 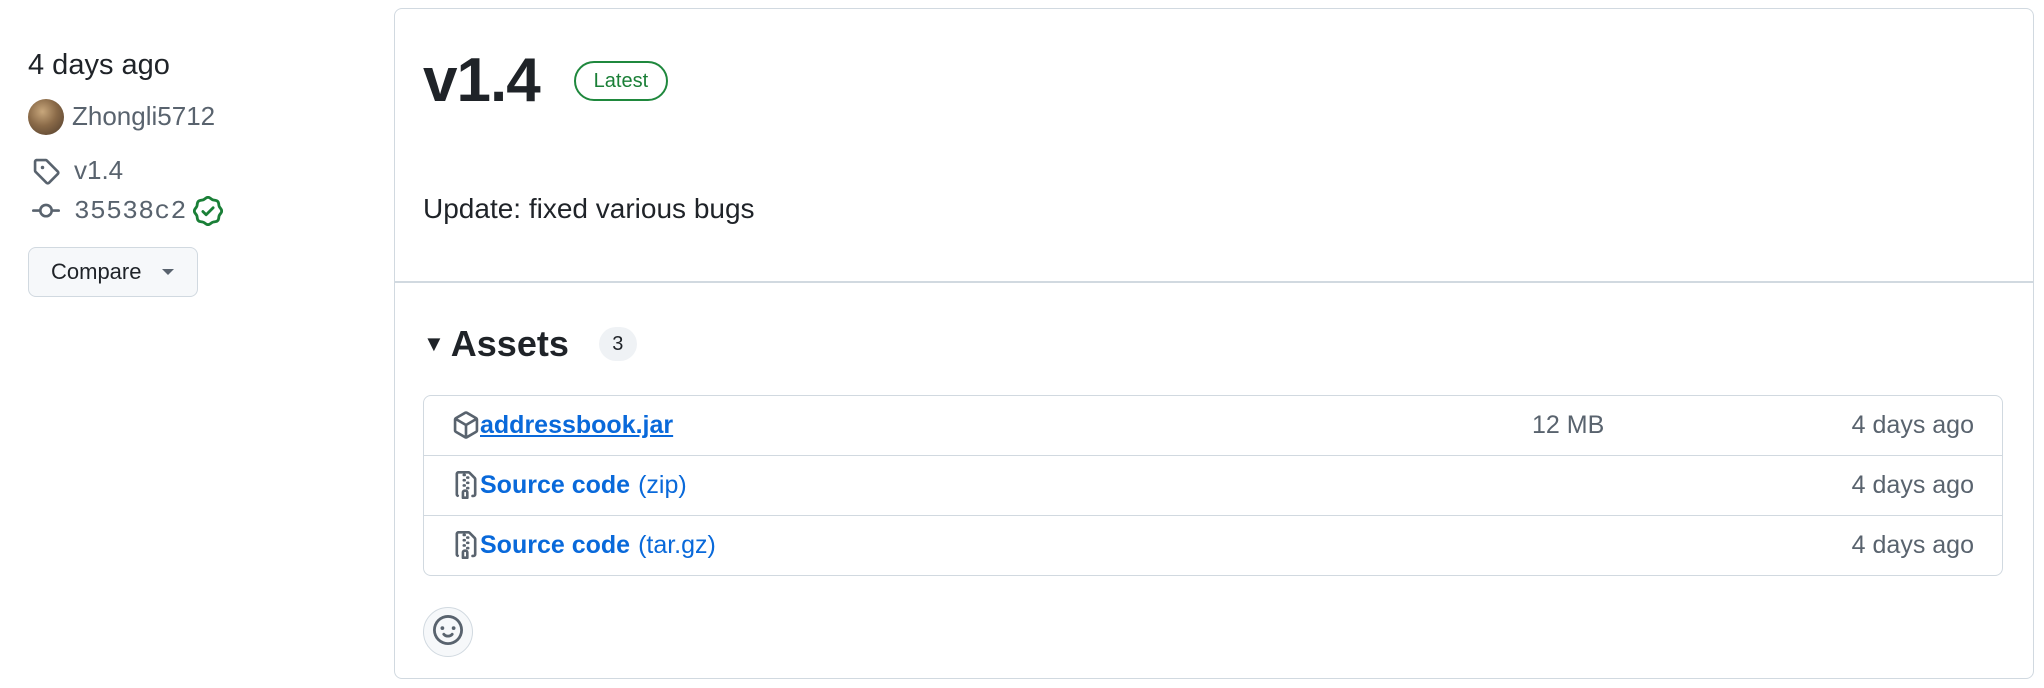 I want to click on avatar, so click(x=46, y=116).